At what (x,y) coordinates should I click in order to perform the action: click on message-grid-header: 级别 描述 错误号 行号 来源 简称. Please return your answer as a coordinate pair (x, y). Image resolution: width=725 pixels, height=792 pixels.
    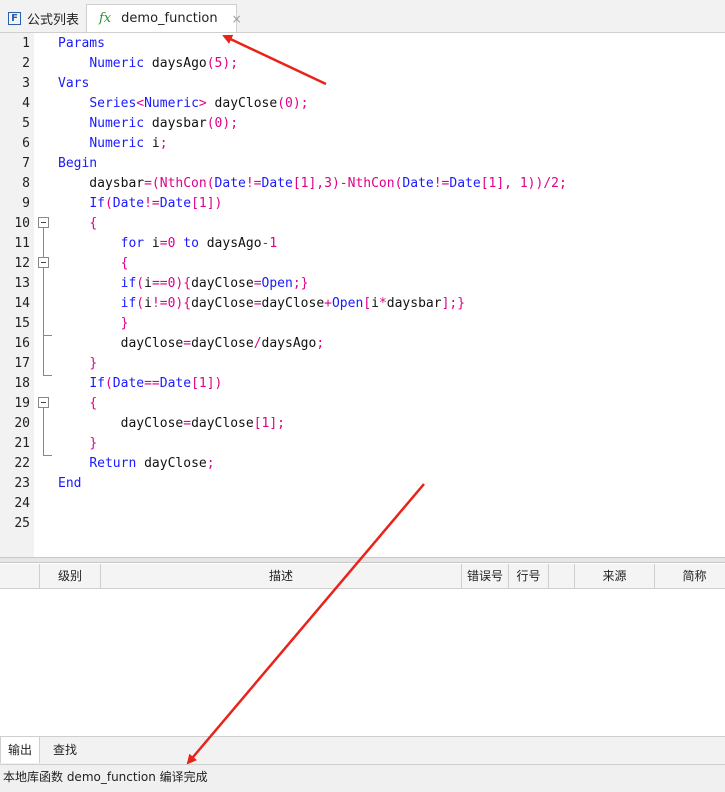
    Looking at the image, I should click on (362, 576).